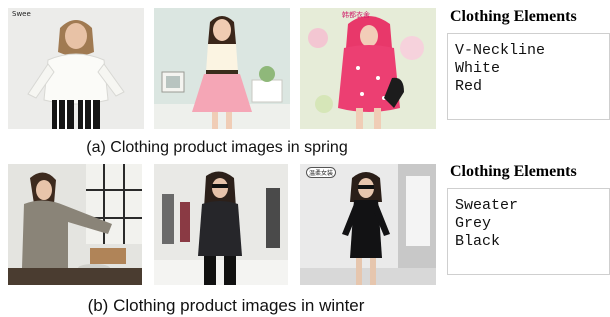 The width and height of the screenshot is (610, 317). Describe the element at coordinates (21, 14) in the screenshot. I see `brand-watermark: Swee` at that location.